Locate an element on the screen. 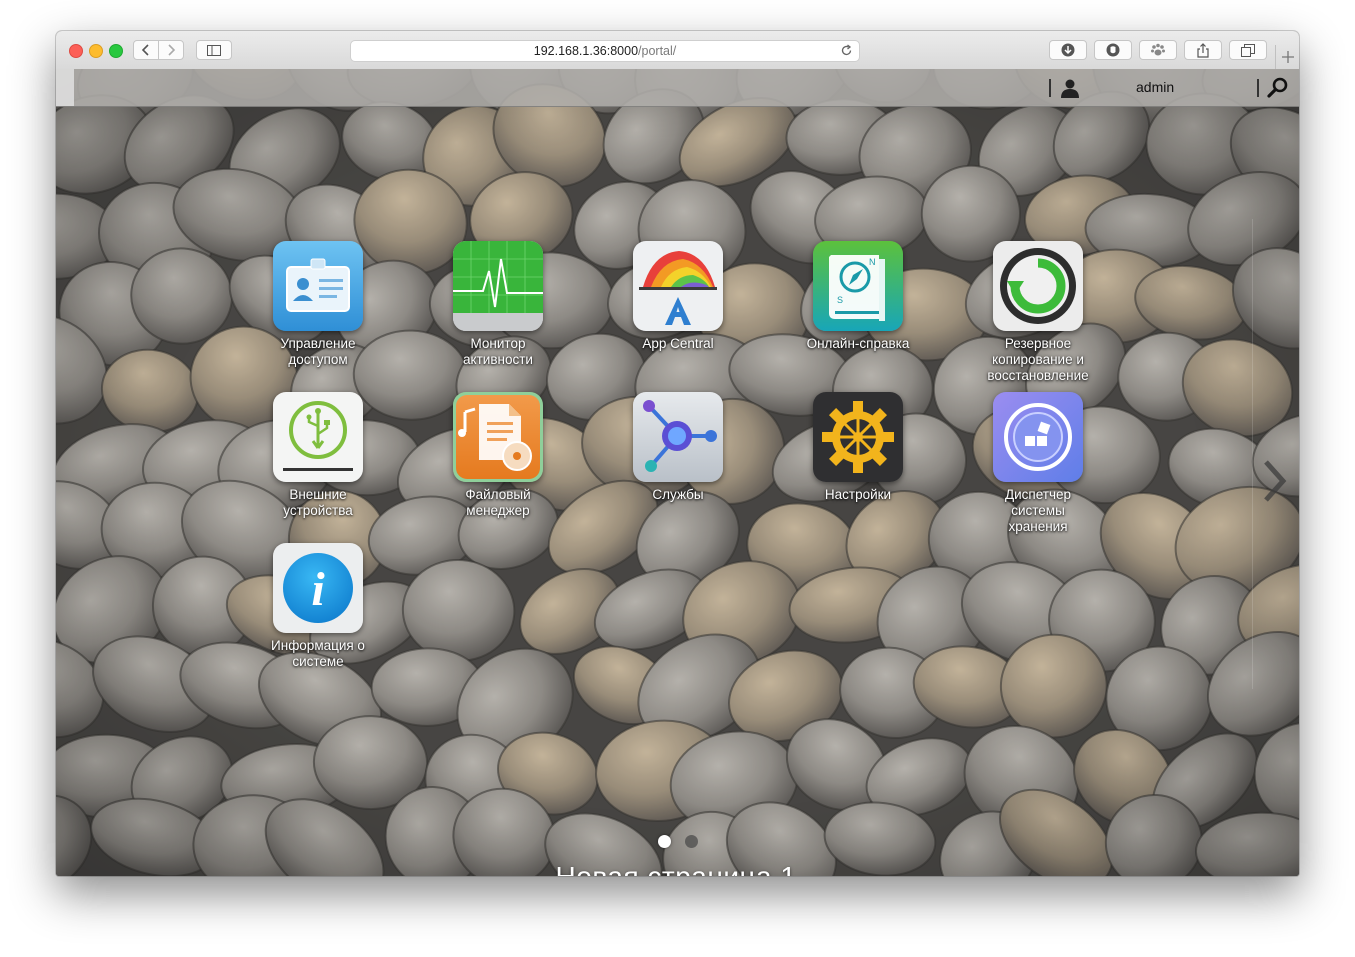 This screenshot has width=1355, height=957. download-icon is located at coordinates (1068, 50).